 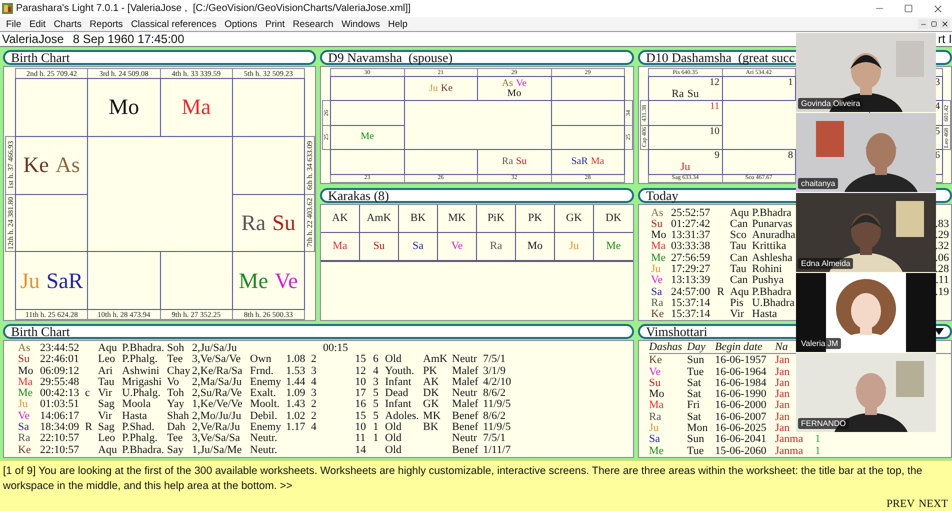 What do you see at coordinates (908, 8) in the screenshot?
I see `maximize-icon` at bounding box center [908, 8].